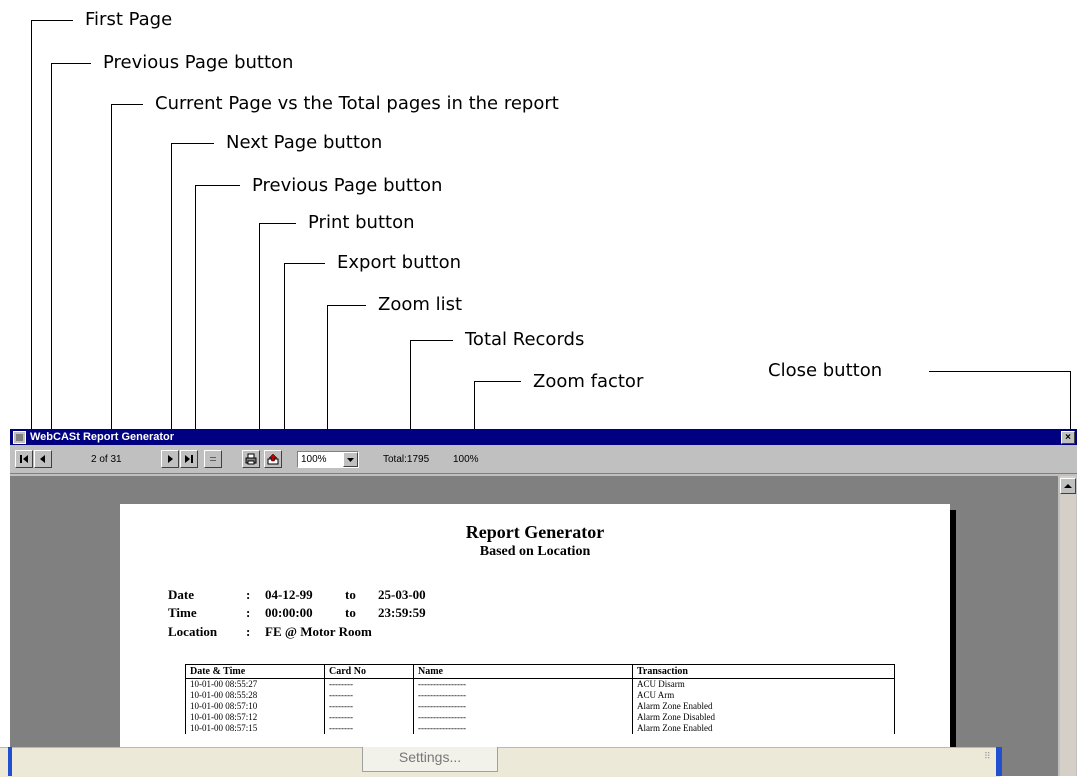  I want to click on leader-current-page-v, so click(111, 273).